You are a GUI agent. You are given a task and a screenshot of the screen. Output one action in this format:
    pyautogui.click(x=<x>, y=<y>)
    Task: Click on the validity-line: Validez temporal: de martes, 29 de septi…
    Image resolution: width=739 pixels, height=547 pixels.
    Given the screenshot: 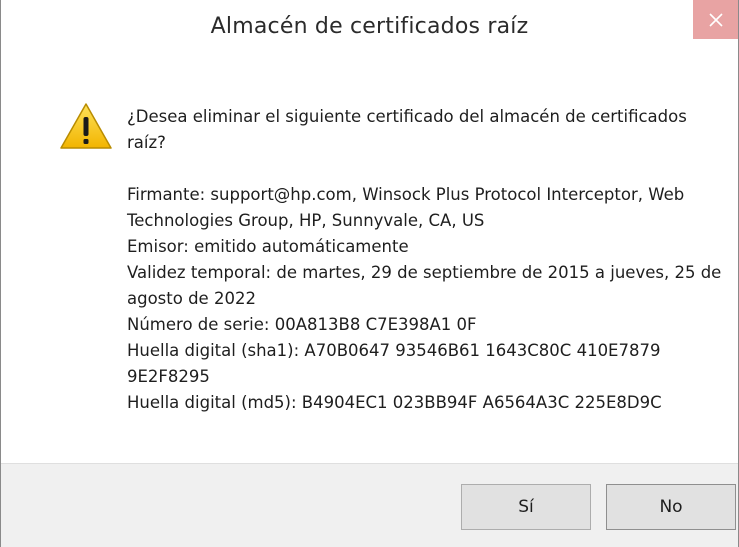 What is the action you would take?
    pyautogui.click(x=424, y=285)
    